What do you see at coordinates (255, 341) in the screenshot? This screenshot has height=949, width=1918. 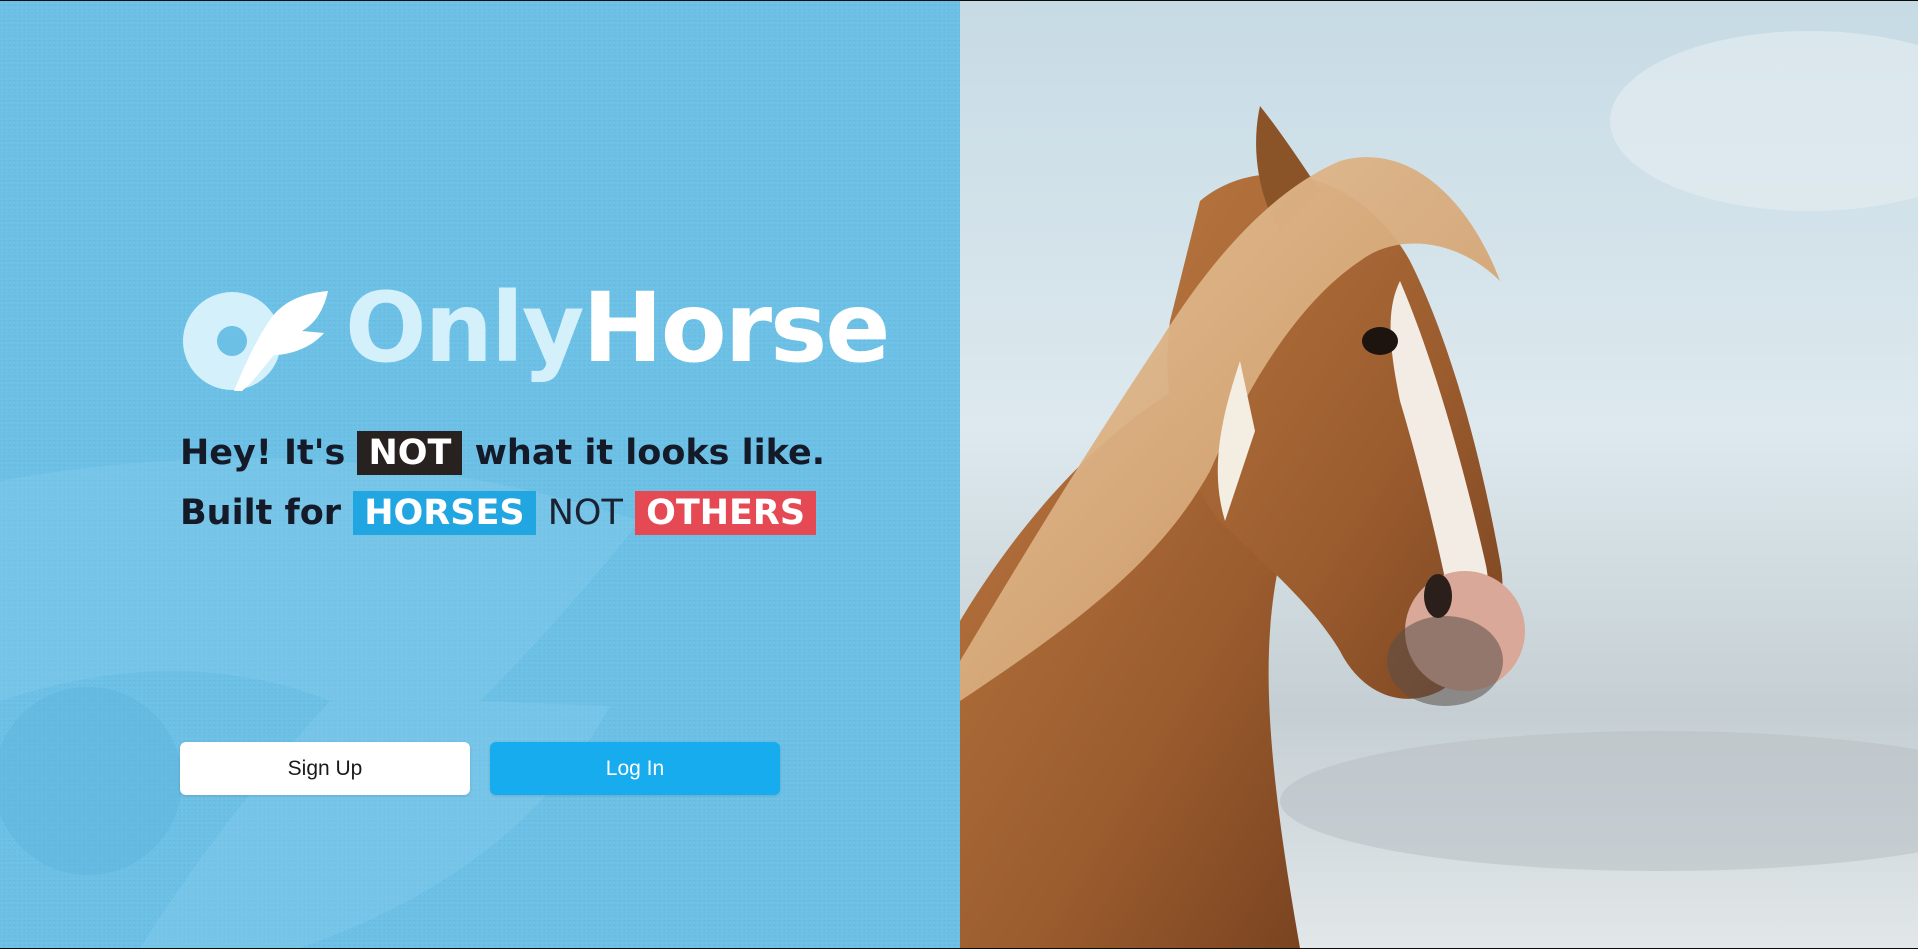 I see `onlyhorse-logo-icon` at bounding box center [255, 341].